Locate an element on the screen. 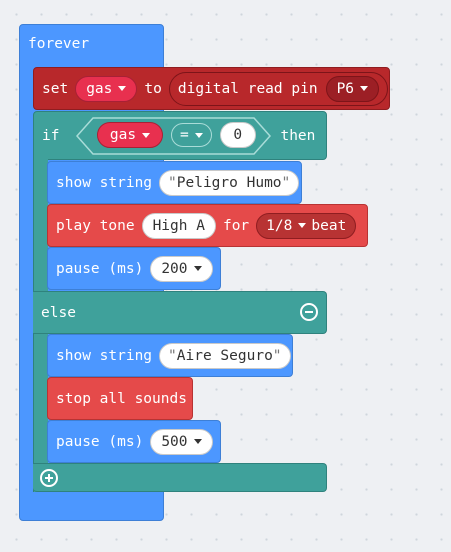 This screenshot has width=451, height=552. else-pause-block: pause (ms) 500 is located at coordinates (134, 441).